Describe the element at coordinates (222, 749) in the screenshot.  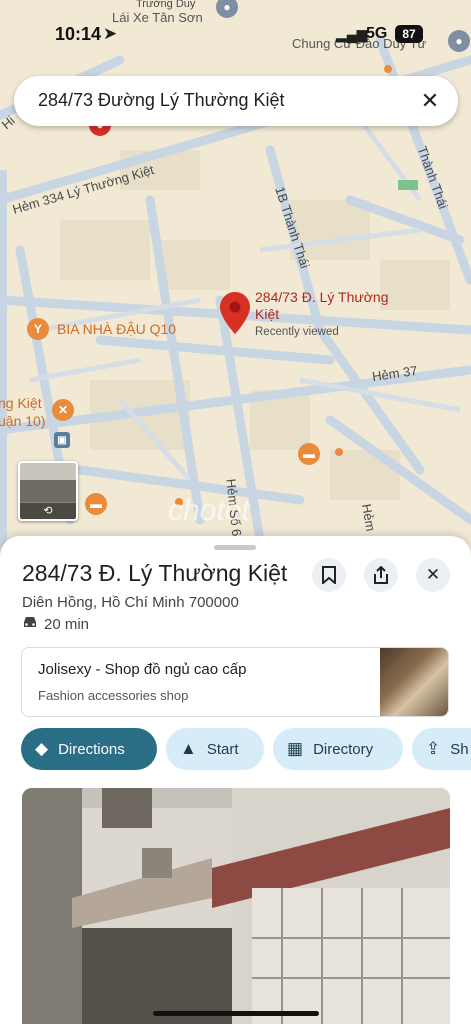
I see `start-label: Start` at that location.